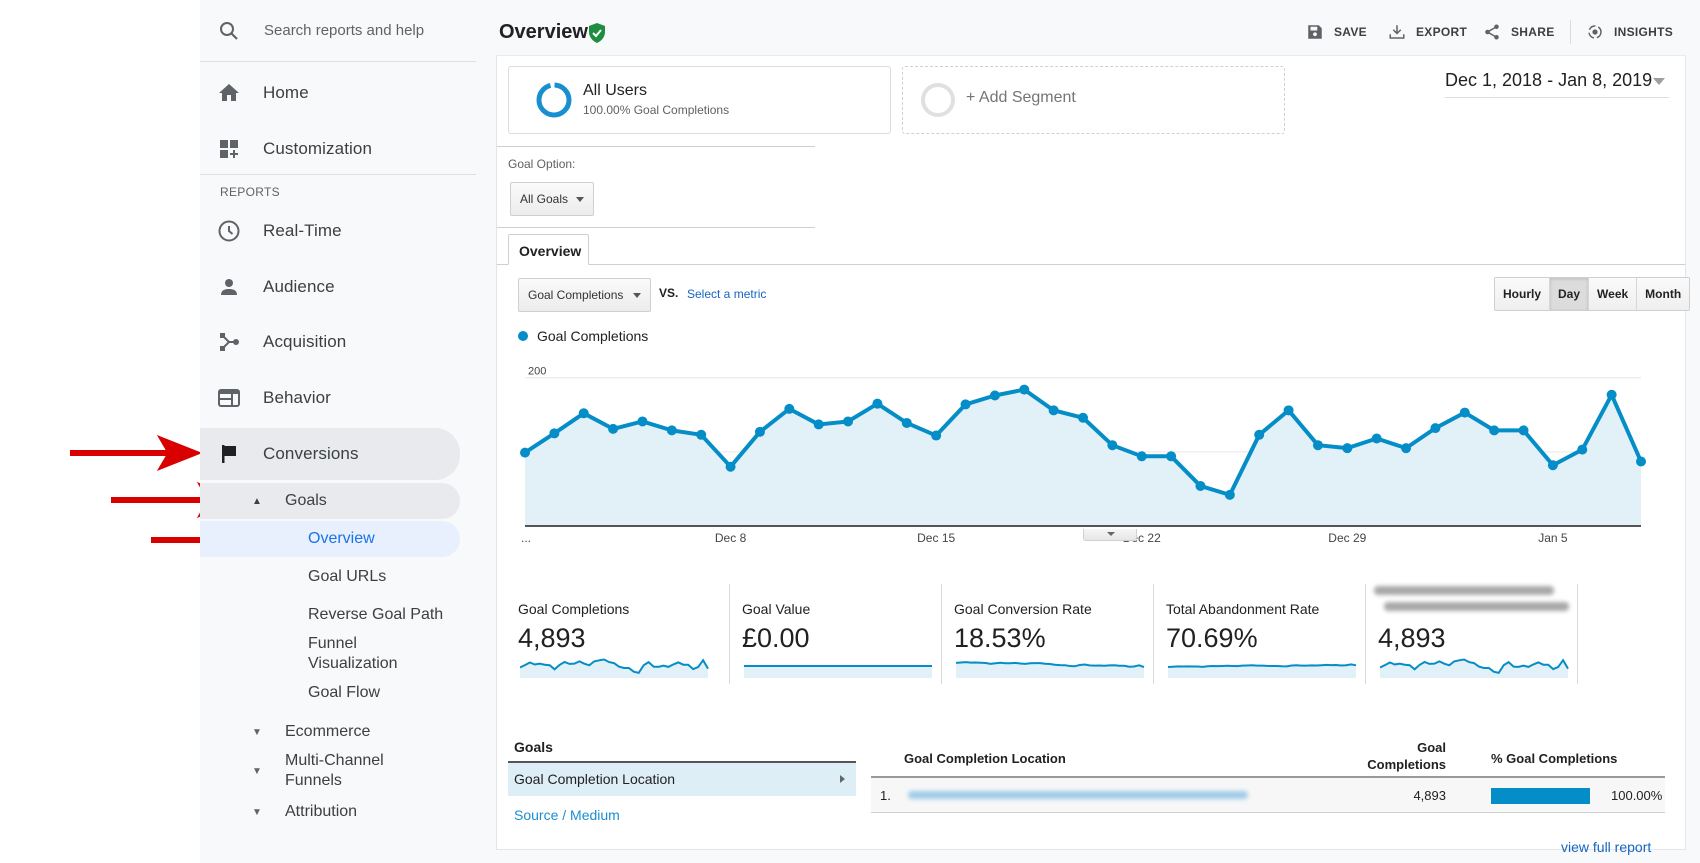  Describe the element at coordinates (330, 577) in the screenshot. I see `sidebar-item-goal-urls: Goal URLs` at that location.